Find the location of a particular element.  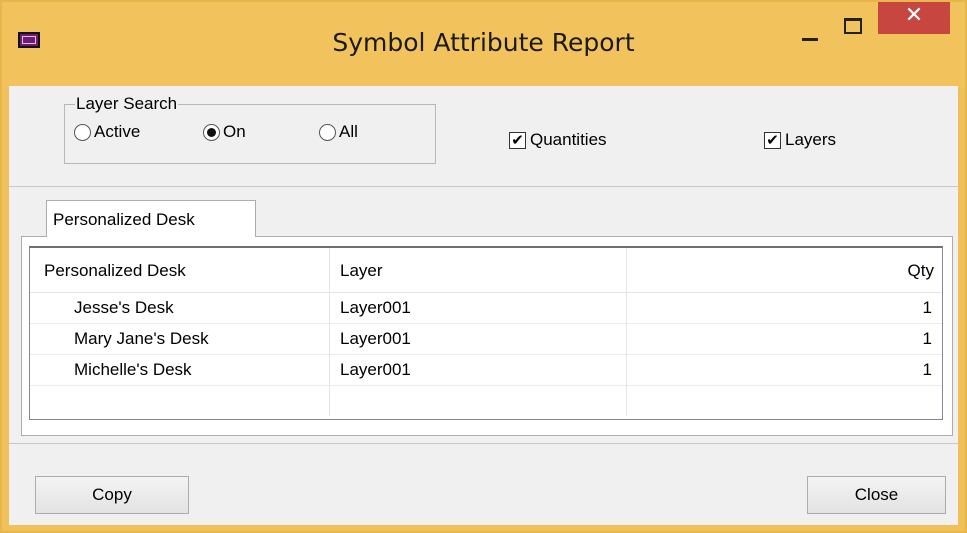

quantities-check-icon: ✔ is located at coordinates (517, 140).